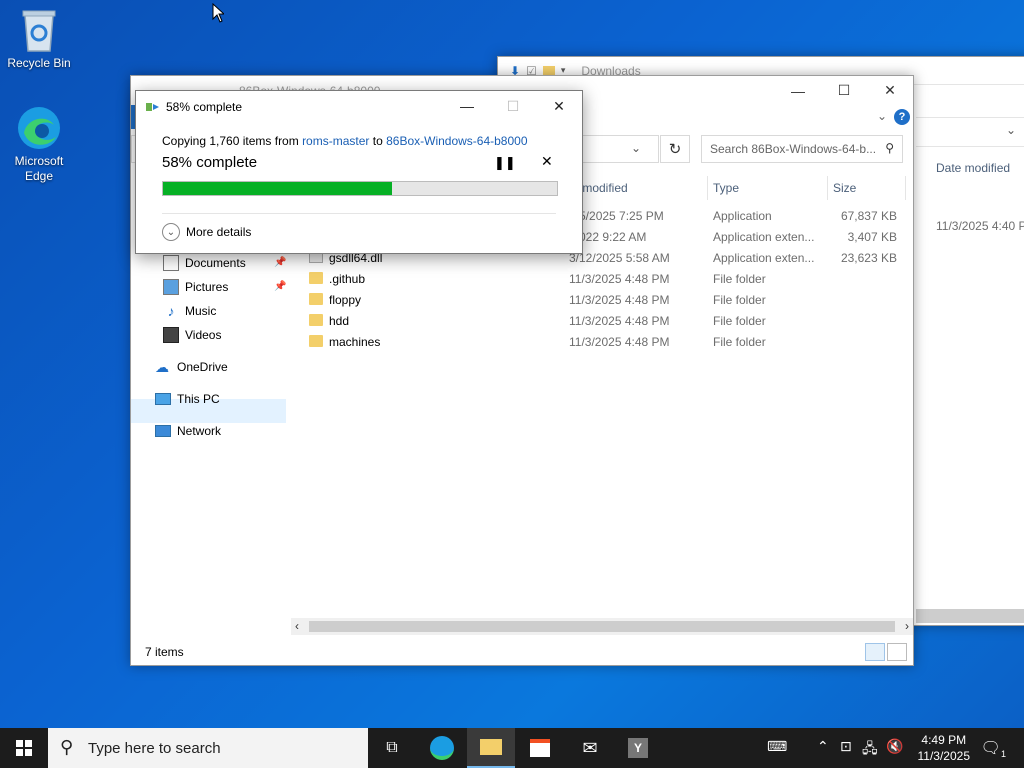  Describe the element at coordinates (970, 616) in the screenshot. I see `back-hscroll` at that location.